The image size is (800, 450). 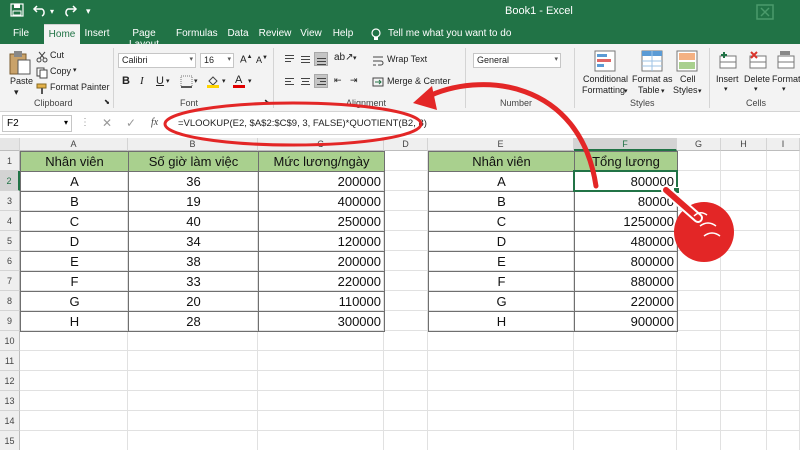 What do you see at coordinates (10, 201) in the screenshot?
I see `row-header-3: 3` at bounding box center [10, 201].